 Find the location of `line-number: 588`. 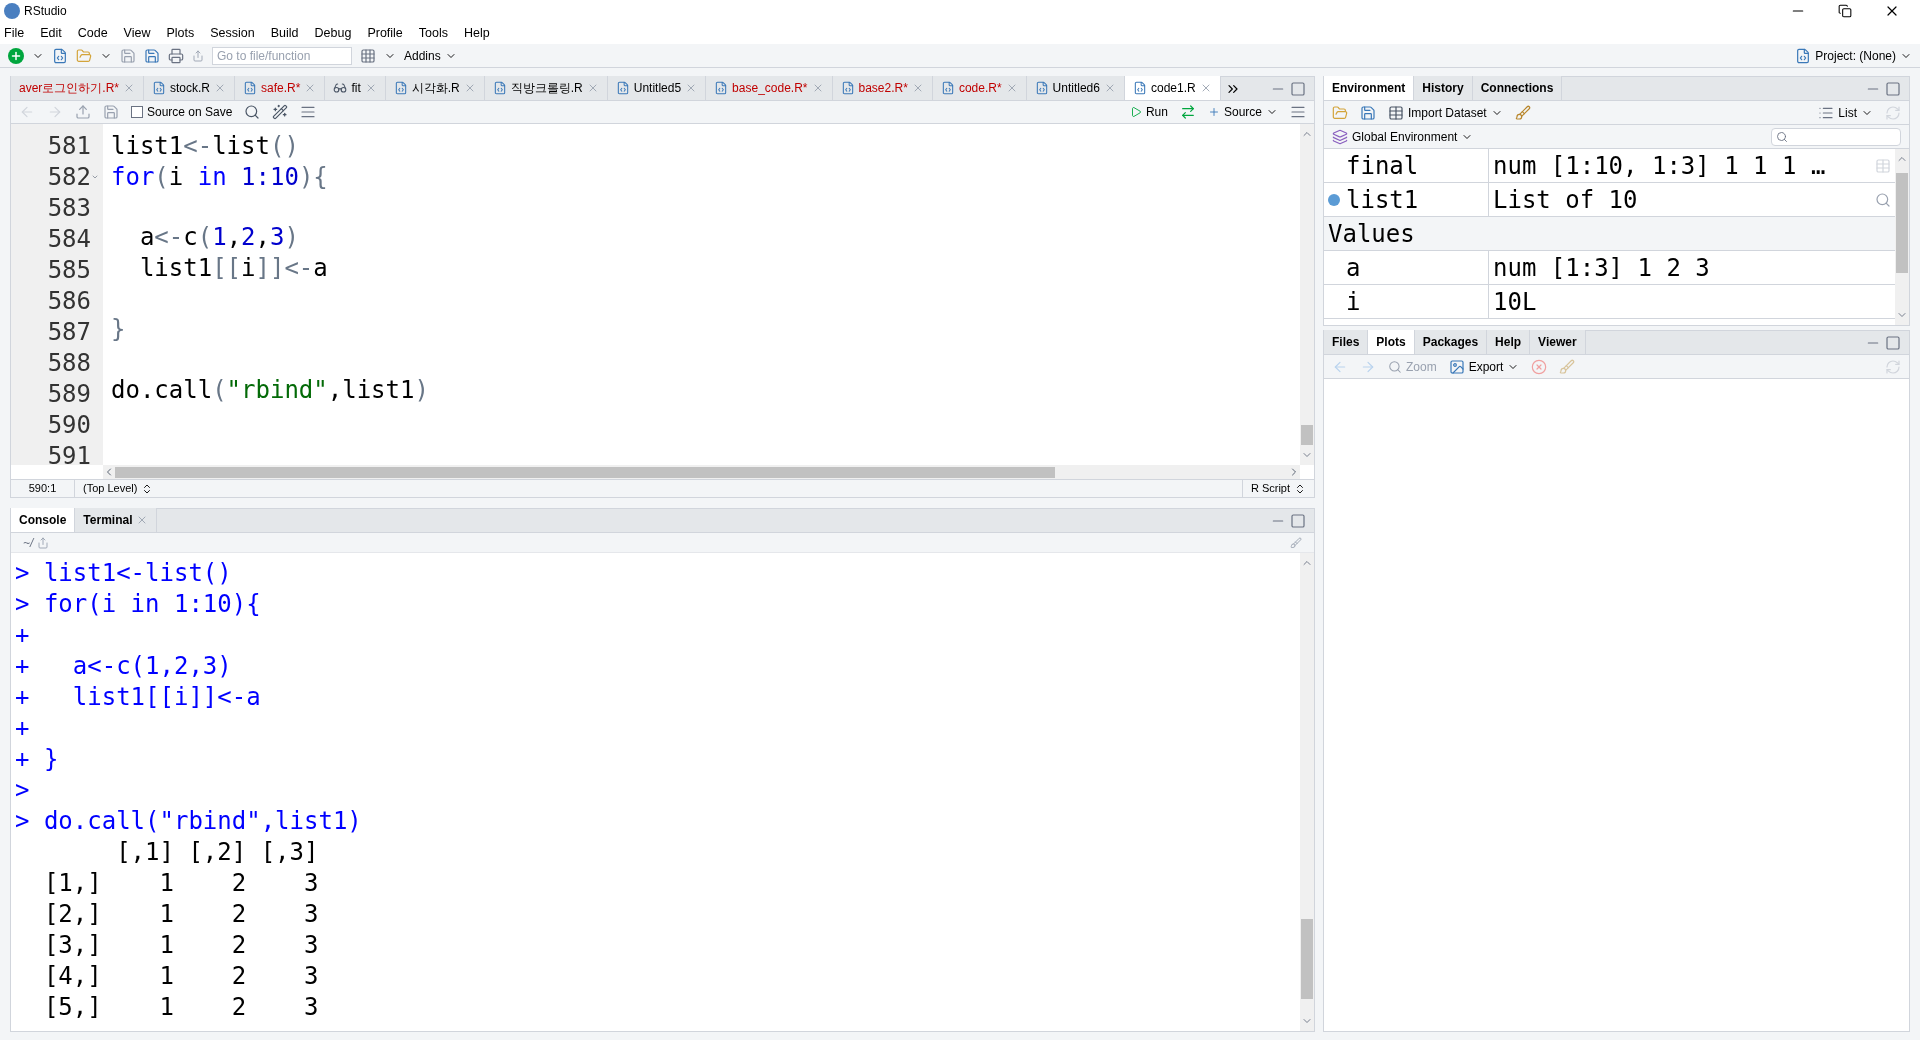

line-number: 588 is located at coordinates (69, 363).